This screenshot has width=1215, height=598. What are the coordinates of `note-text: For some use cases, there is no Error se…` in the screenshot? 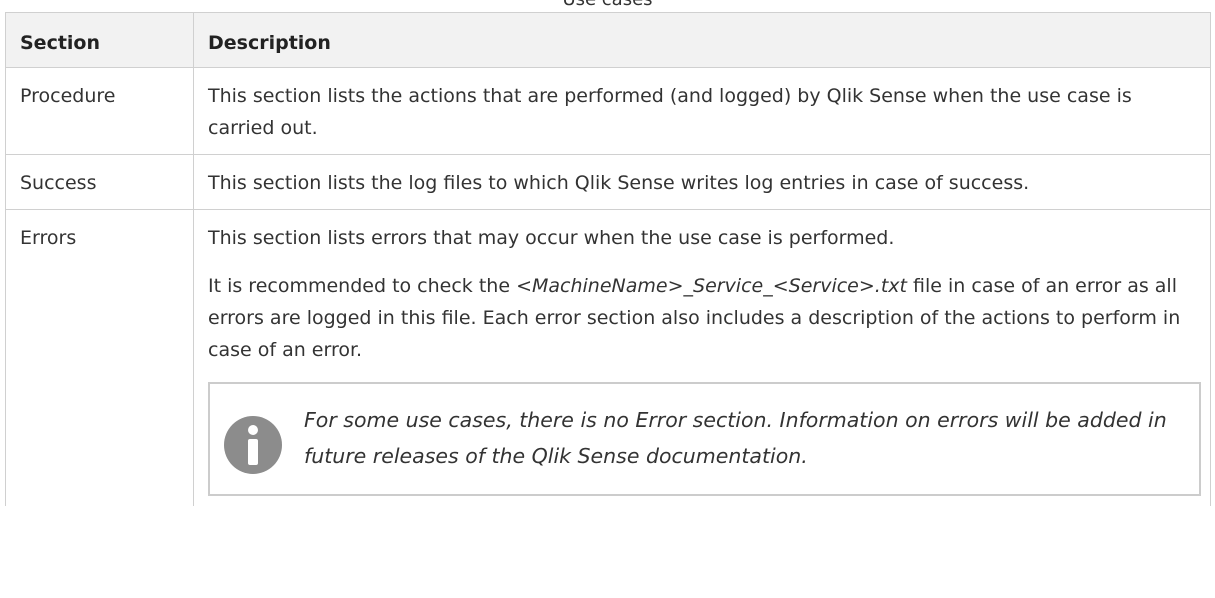 It's located at (735, 438).